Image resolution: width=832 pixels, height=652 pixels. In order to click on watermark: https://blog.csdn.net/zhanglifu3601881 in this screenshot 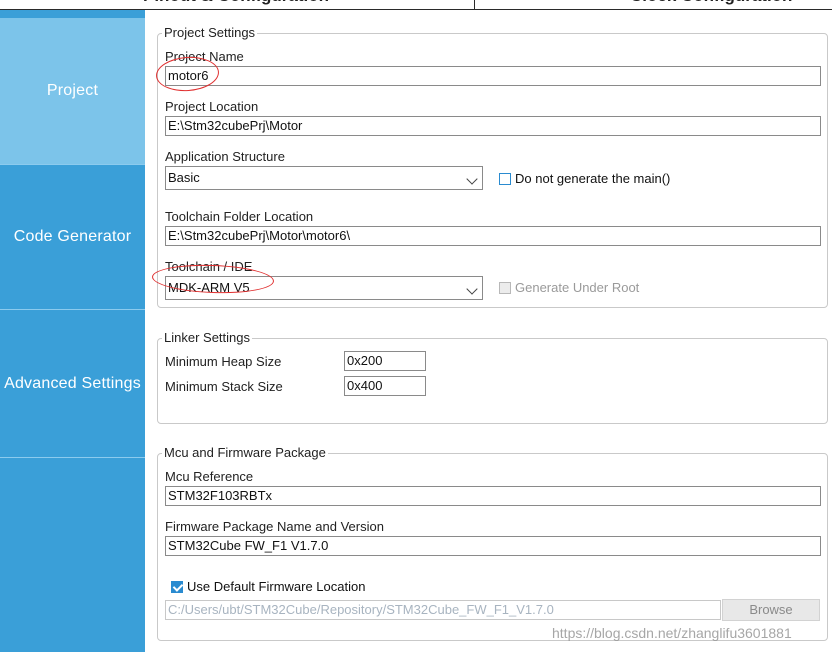, I will do `click(672, 633)`.